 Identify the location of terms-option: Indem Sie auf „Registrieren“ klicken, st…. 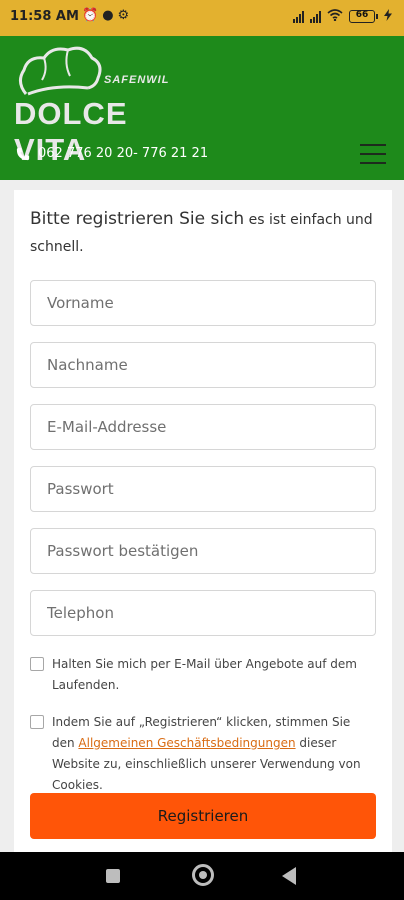
(203, 752).